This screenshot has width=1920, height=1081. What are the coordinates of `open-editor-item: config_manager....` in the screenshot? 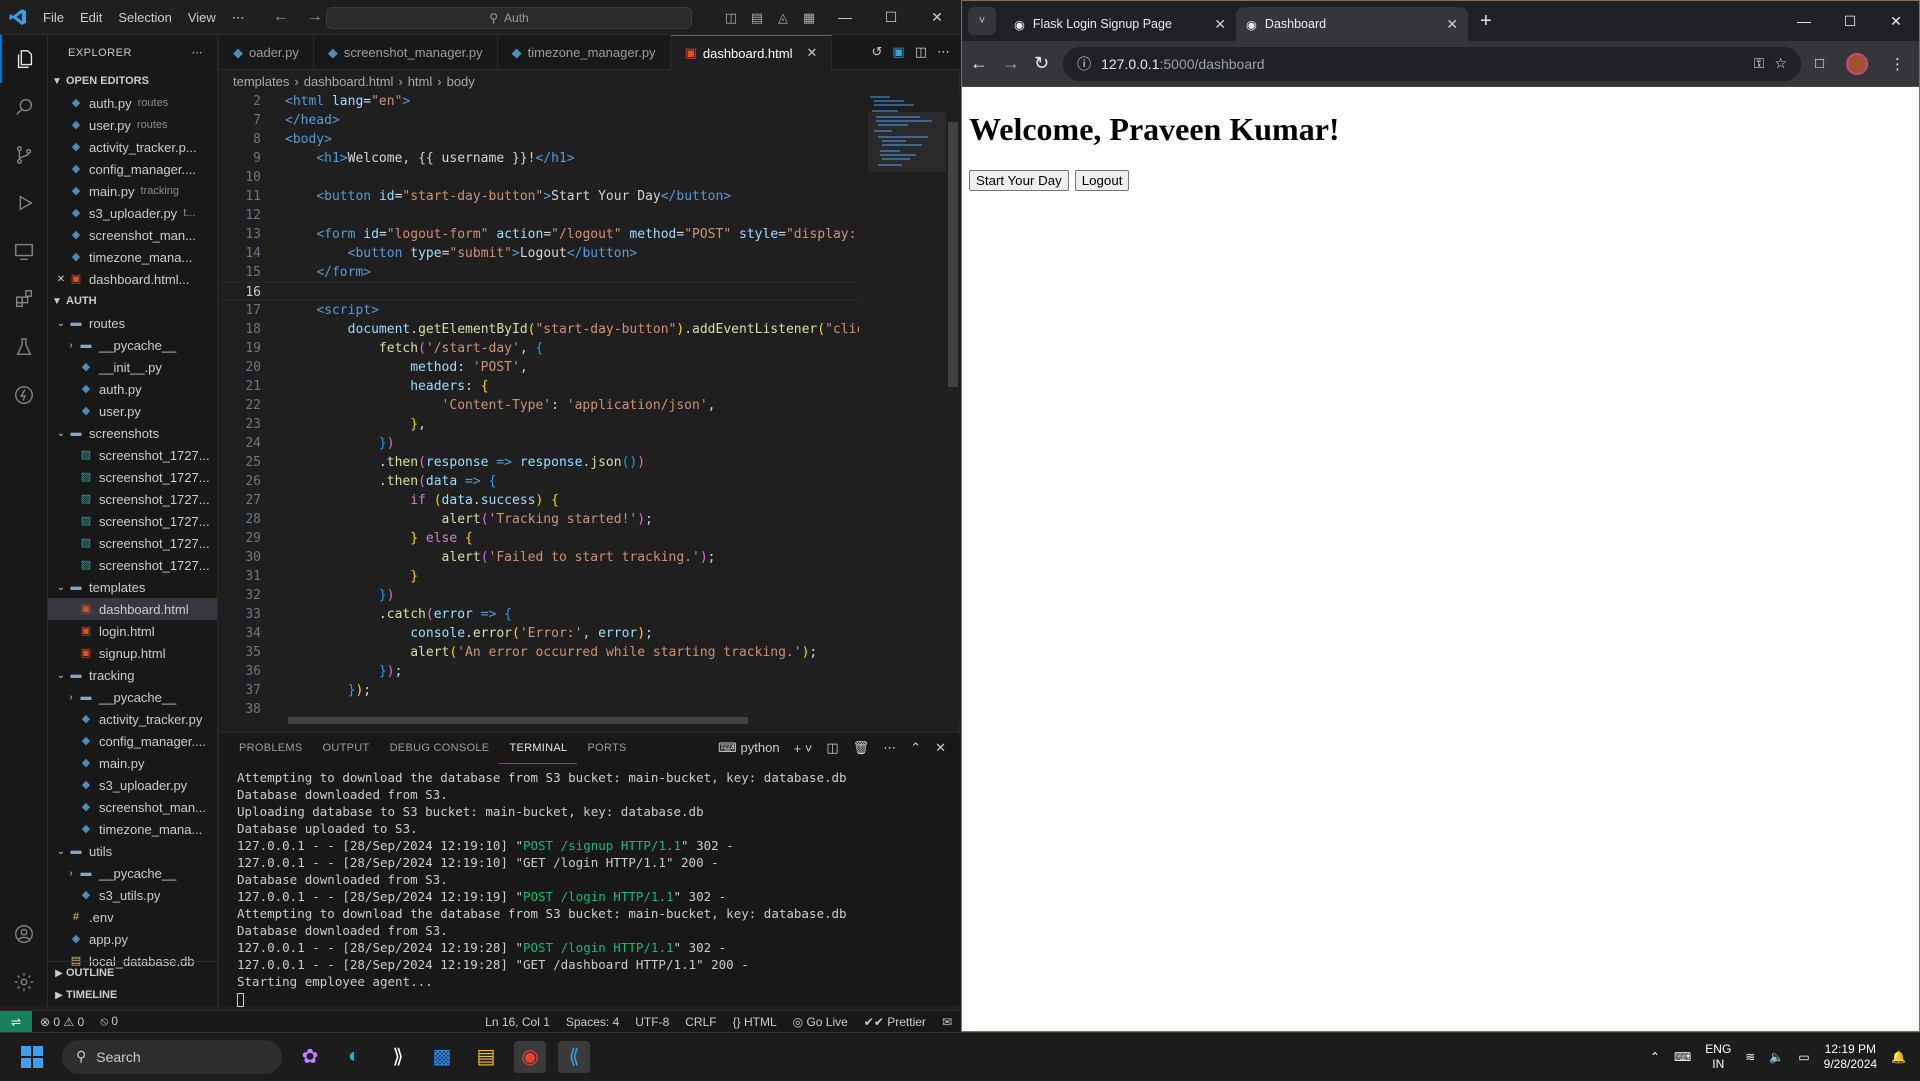 It's located at (132, 169).